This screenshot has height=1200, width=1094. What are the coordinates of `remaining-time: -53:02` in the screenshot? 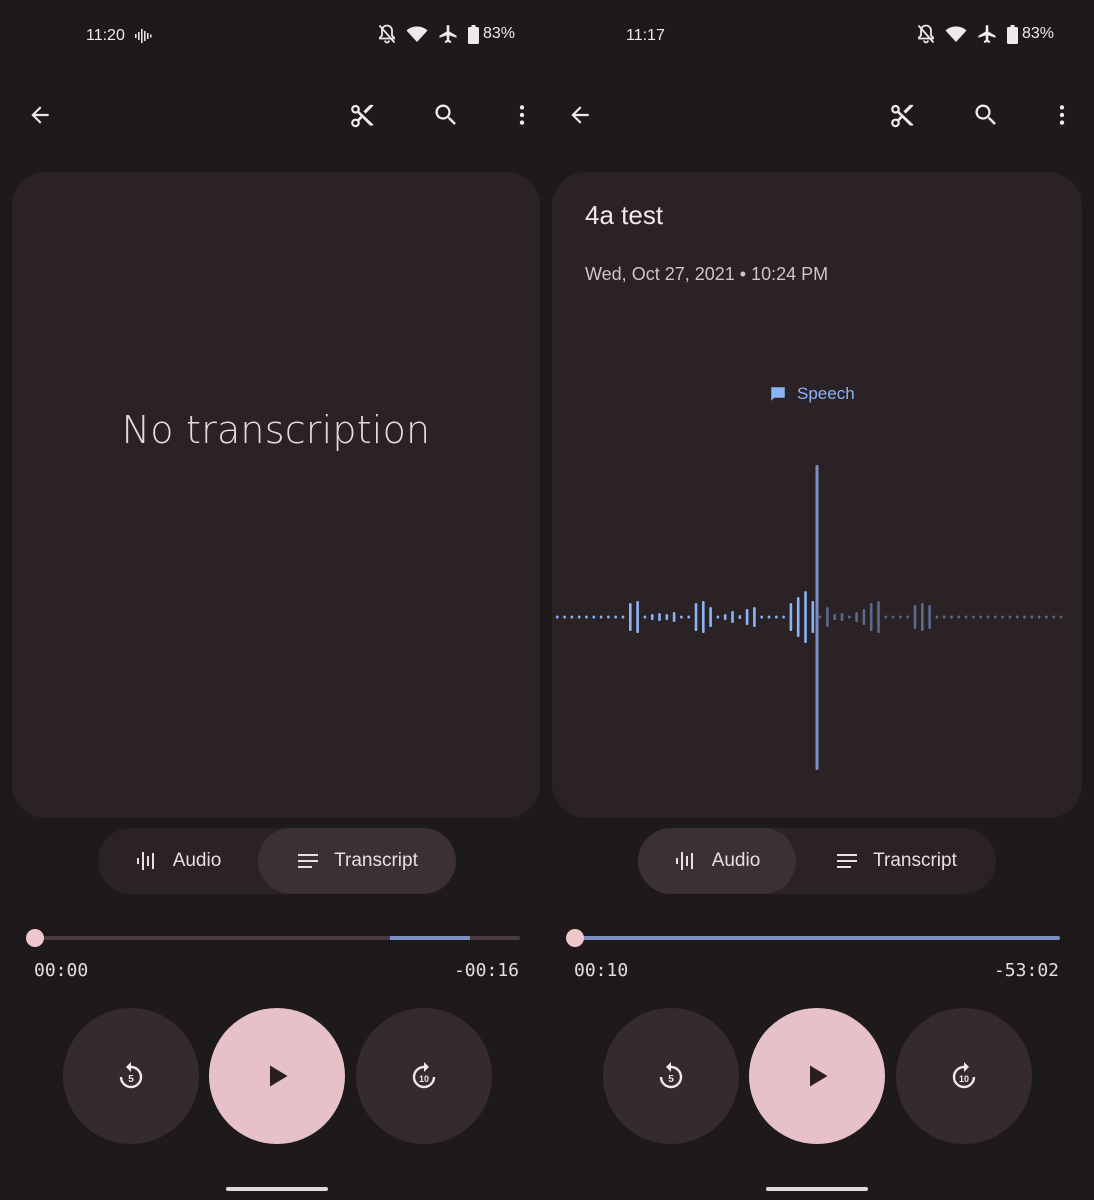 It's located at (1026, 970).